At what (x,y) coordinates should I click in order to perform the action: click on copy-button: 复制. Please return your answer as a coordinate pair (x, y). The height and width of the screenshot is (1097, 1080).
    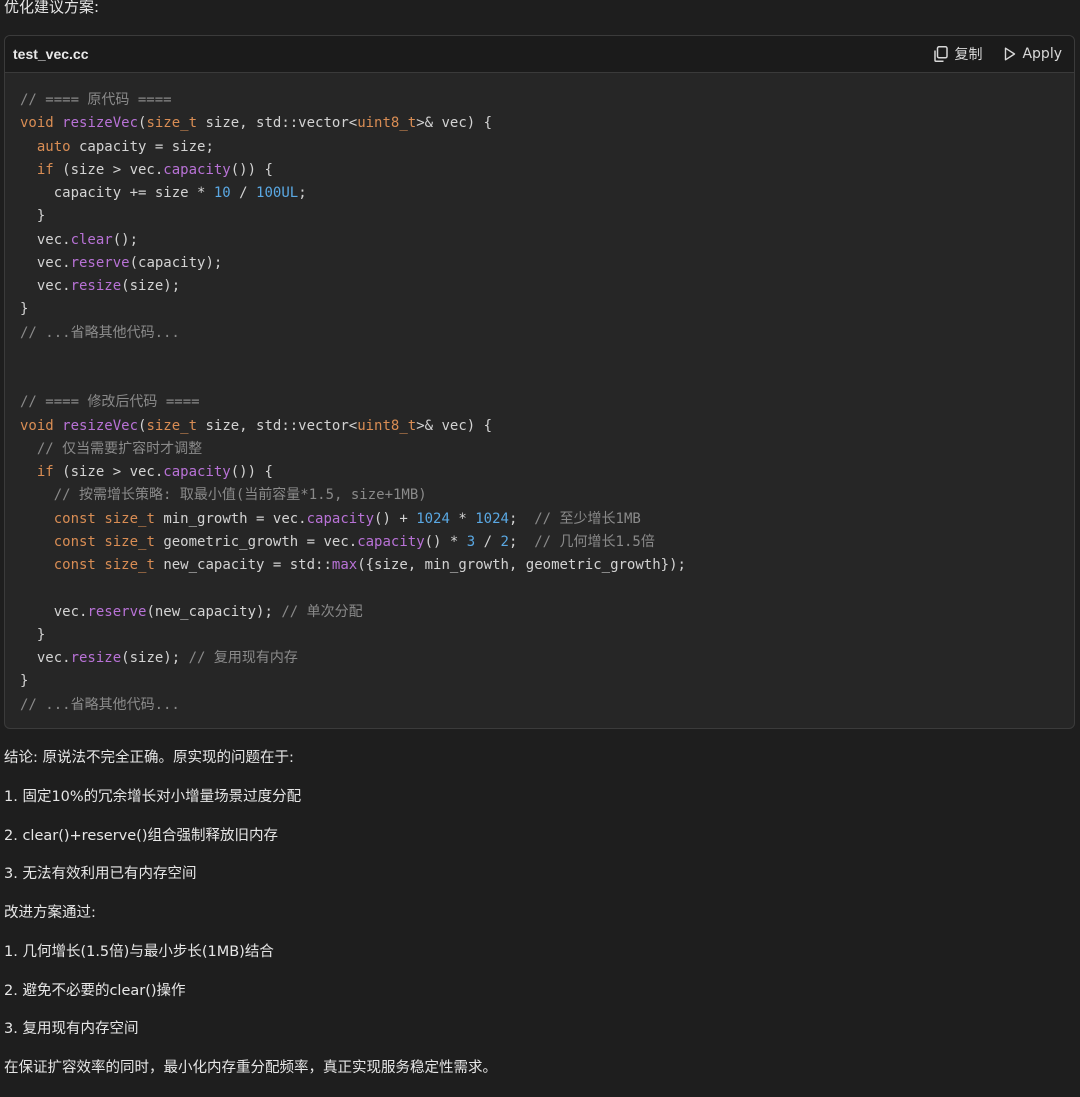
    Looking at the image, I should click on (958, 54).